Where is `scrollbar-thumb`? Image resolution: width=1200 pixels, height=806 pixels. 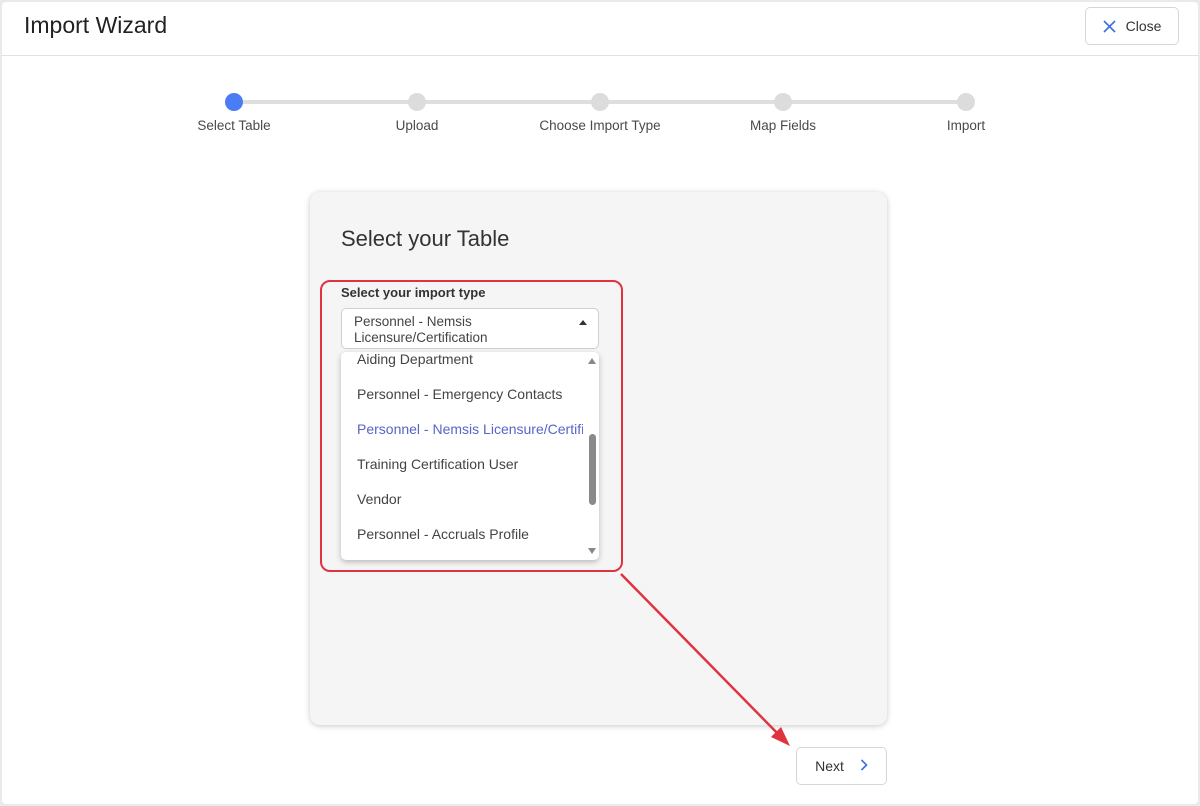 scrollbar-thumb is located at coordinates (592, 469).